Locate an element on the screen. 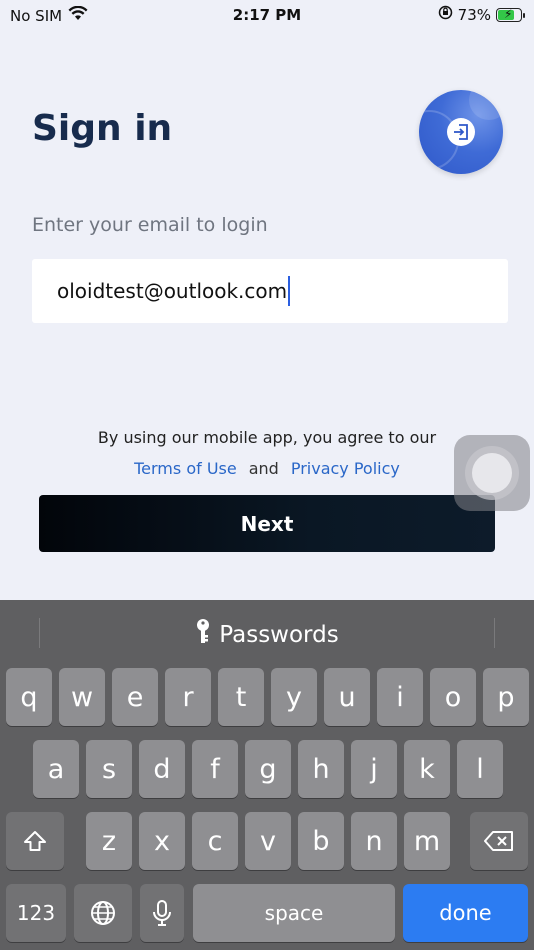 The width and height of the screenshot is (534, 950). key-p: p is located at coordinates (506, 697).